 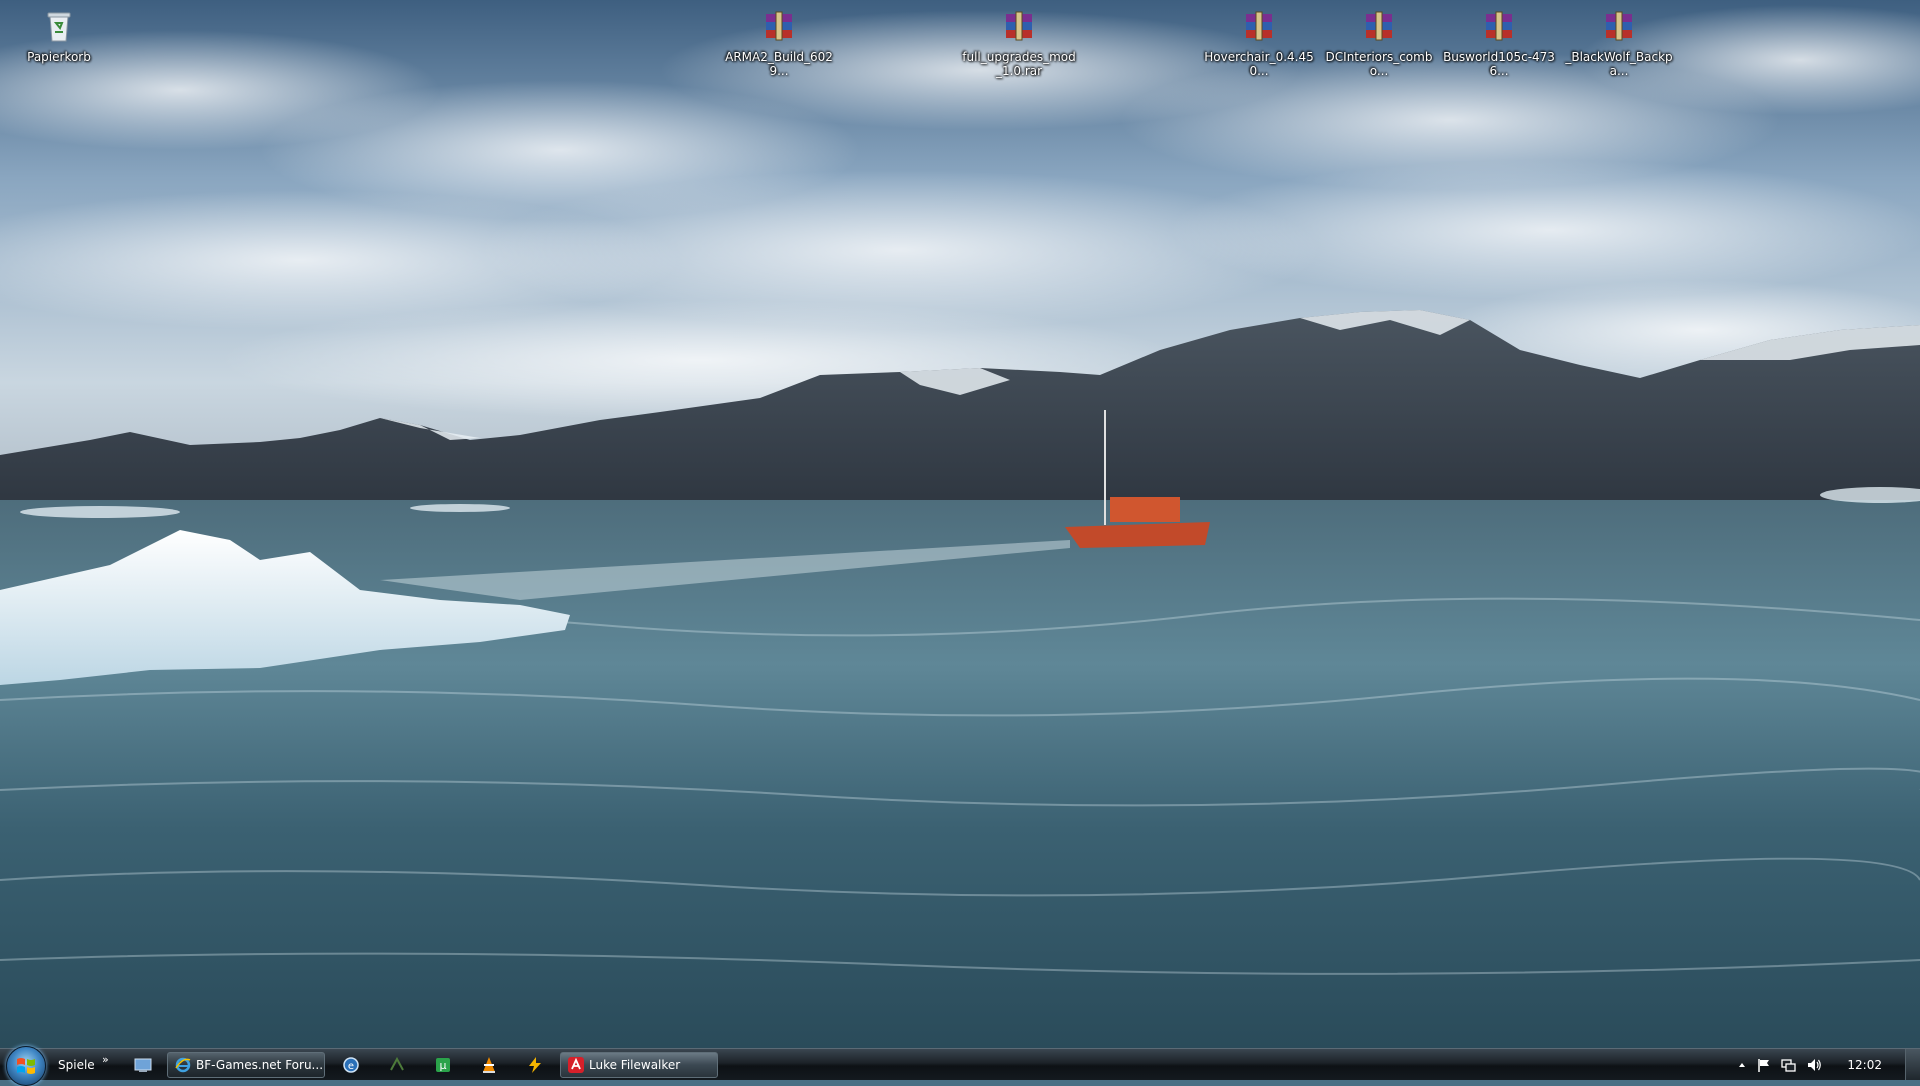 I want to click on task-button-luke-filewalker: Luke Filewalker, so click(x=639, y=1065).